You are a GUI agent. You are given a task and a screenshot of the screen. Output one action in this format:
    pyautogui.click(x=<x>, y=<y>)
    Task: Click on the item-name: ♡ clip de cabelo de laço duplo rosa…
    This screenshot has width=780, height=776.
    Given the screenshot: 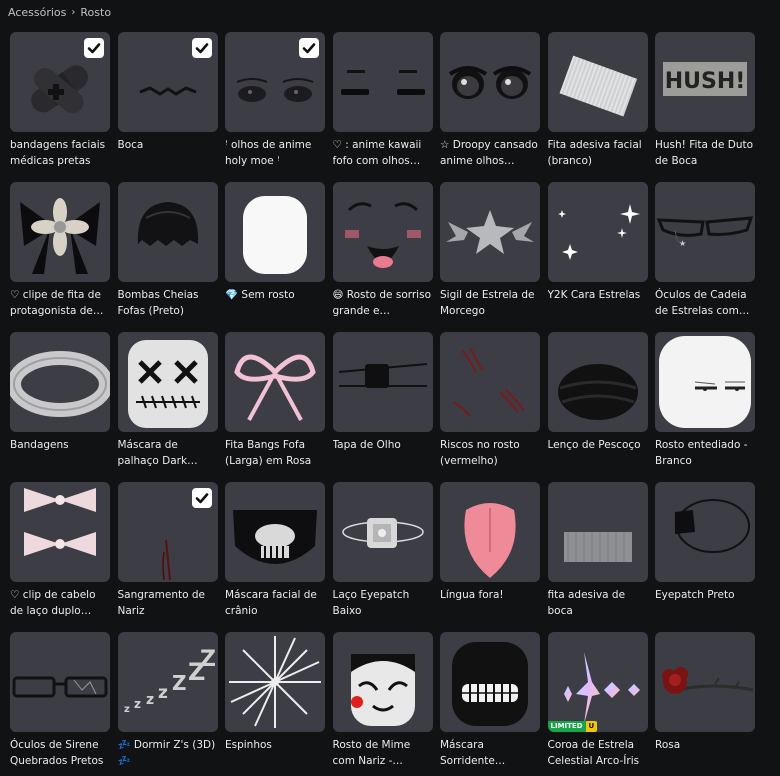 What is the action you would take?
    pyautogui.click(x=53, y=603)
    